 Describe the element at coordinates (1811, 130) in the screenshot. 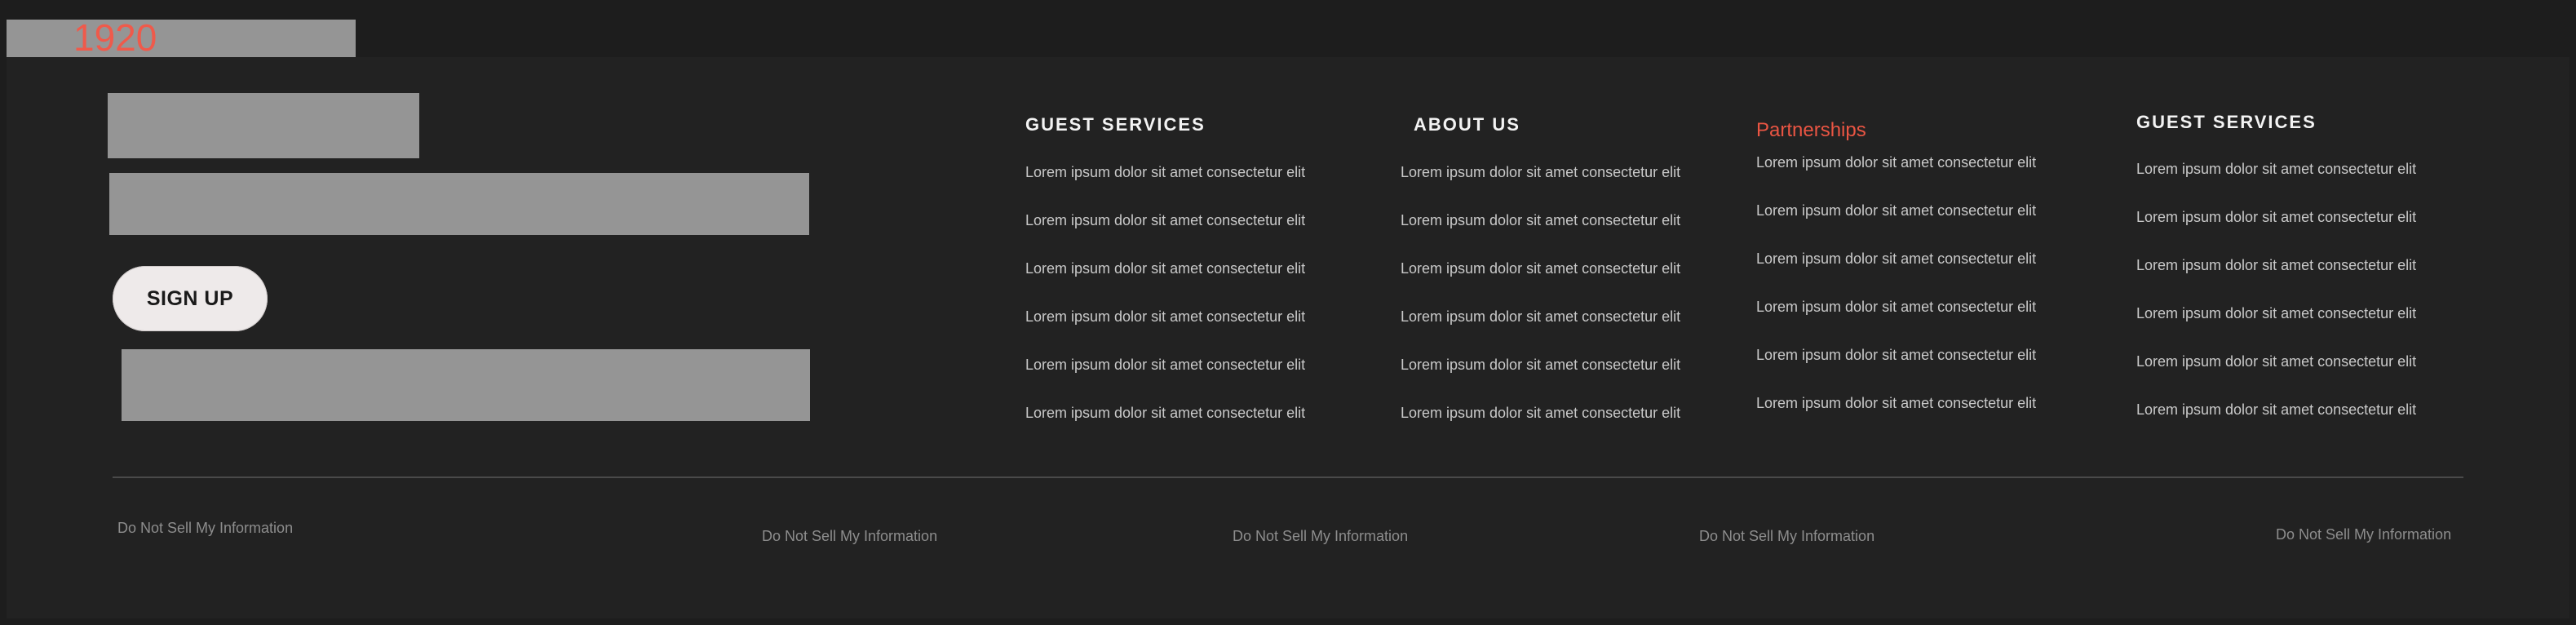

I see `column-title: Partnerships` at that location.